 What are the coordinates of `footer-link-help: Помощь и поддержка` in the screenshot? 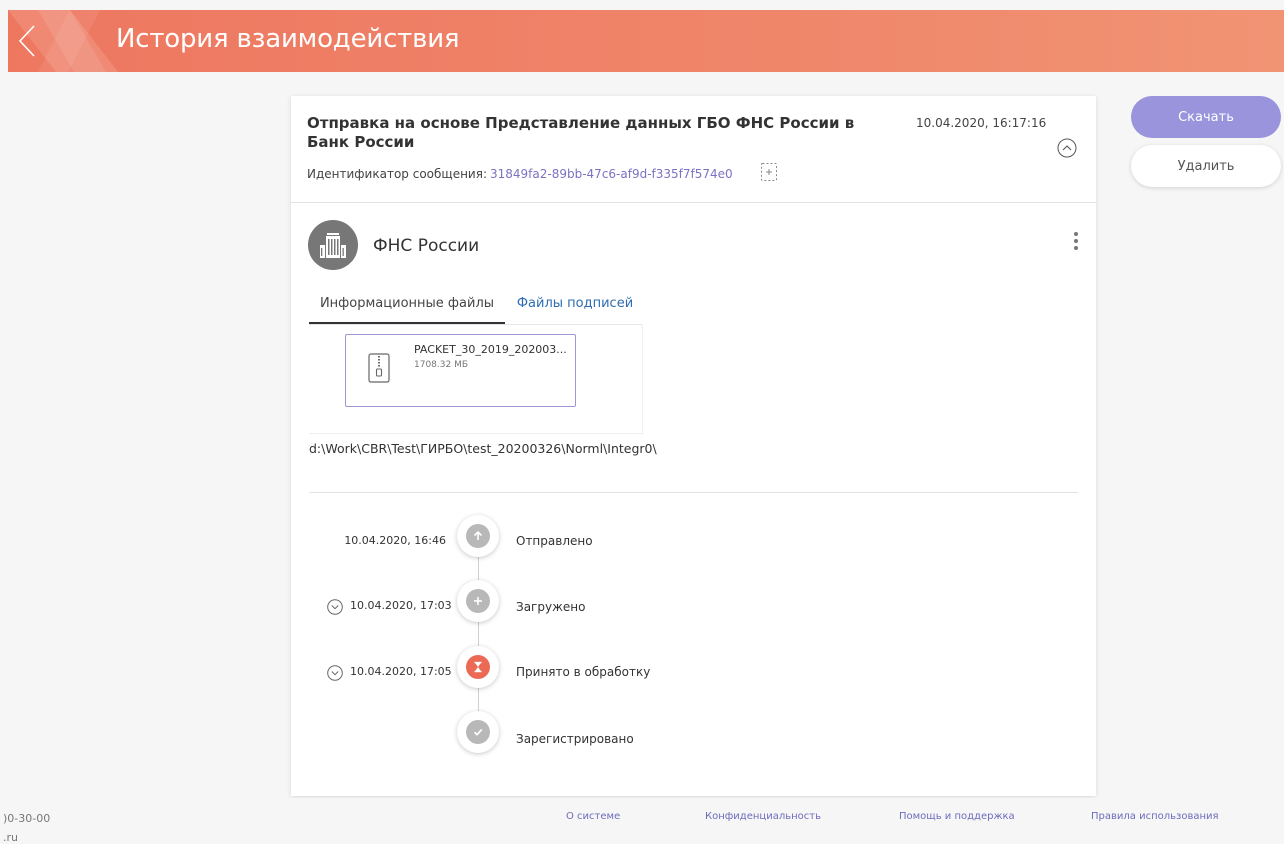 It's located at (957, 816).